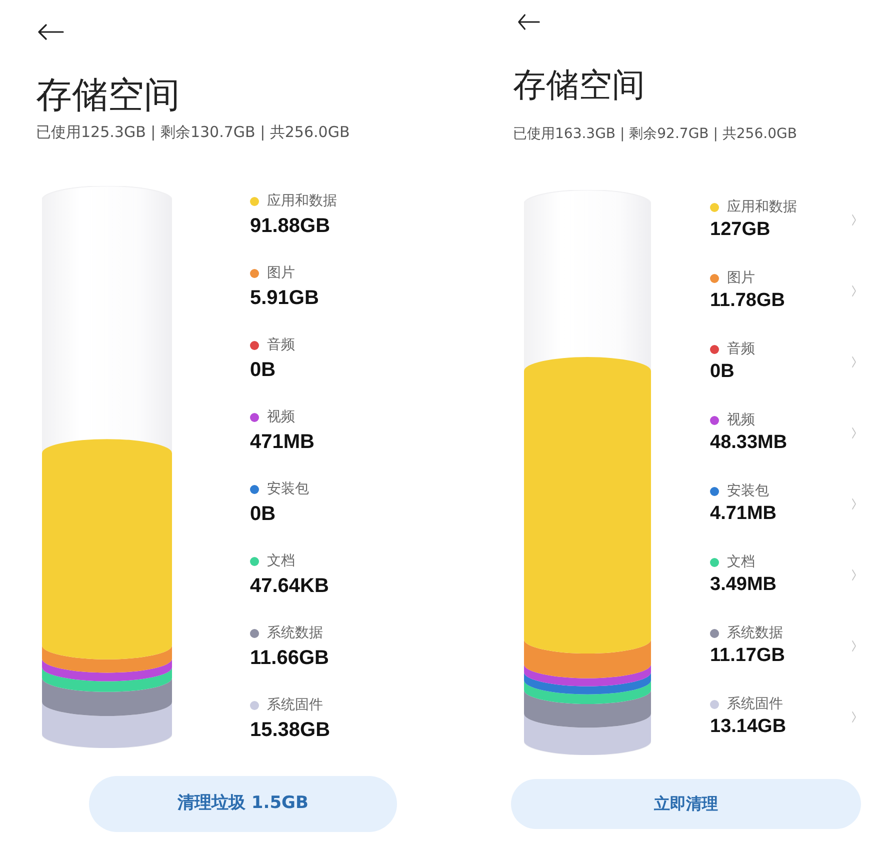 Image resolution: width=894 pixels, height=849 pixels. Describe the element at coordinates (743, 514) in the screenshot. I see `category-size: 4.71MB` at that location.